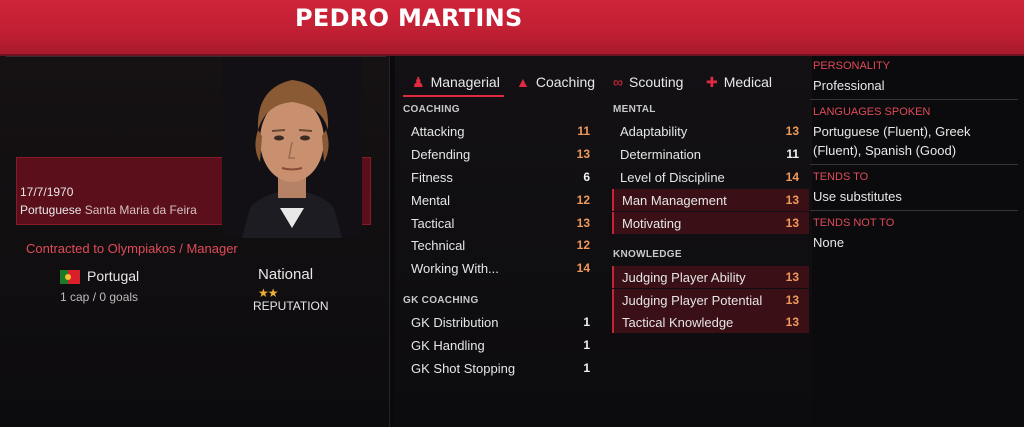  What do you see at coordinates (501, 154) in the screenshot?
I see `attribute-row: Defending 13` at bounding box center [501, 154].